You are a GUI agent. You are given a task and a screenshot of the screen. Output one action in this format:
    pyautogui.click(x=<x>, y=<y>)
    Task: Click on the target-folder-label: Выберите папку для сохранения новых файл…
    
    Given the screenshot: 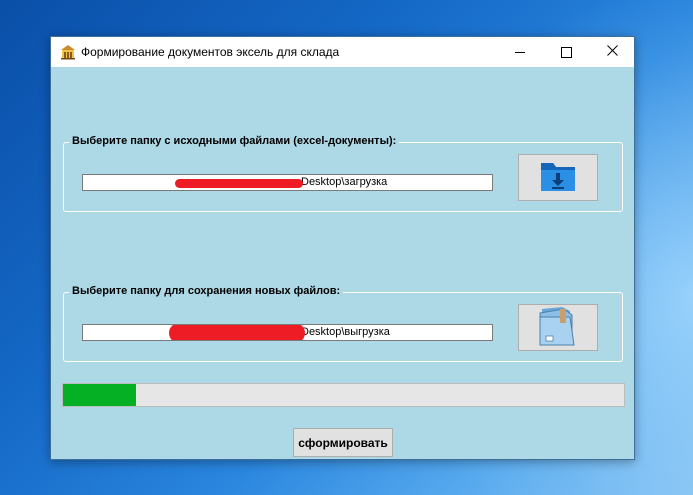 What is the action you would take?
    pyautogui.click(x=206, y=291)
    